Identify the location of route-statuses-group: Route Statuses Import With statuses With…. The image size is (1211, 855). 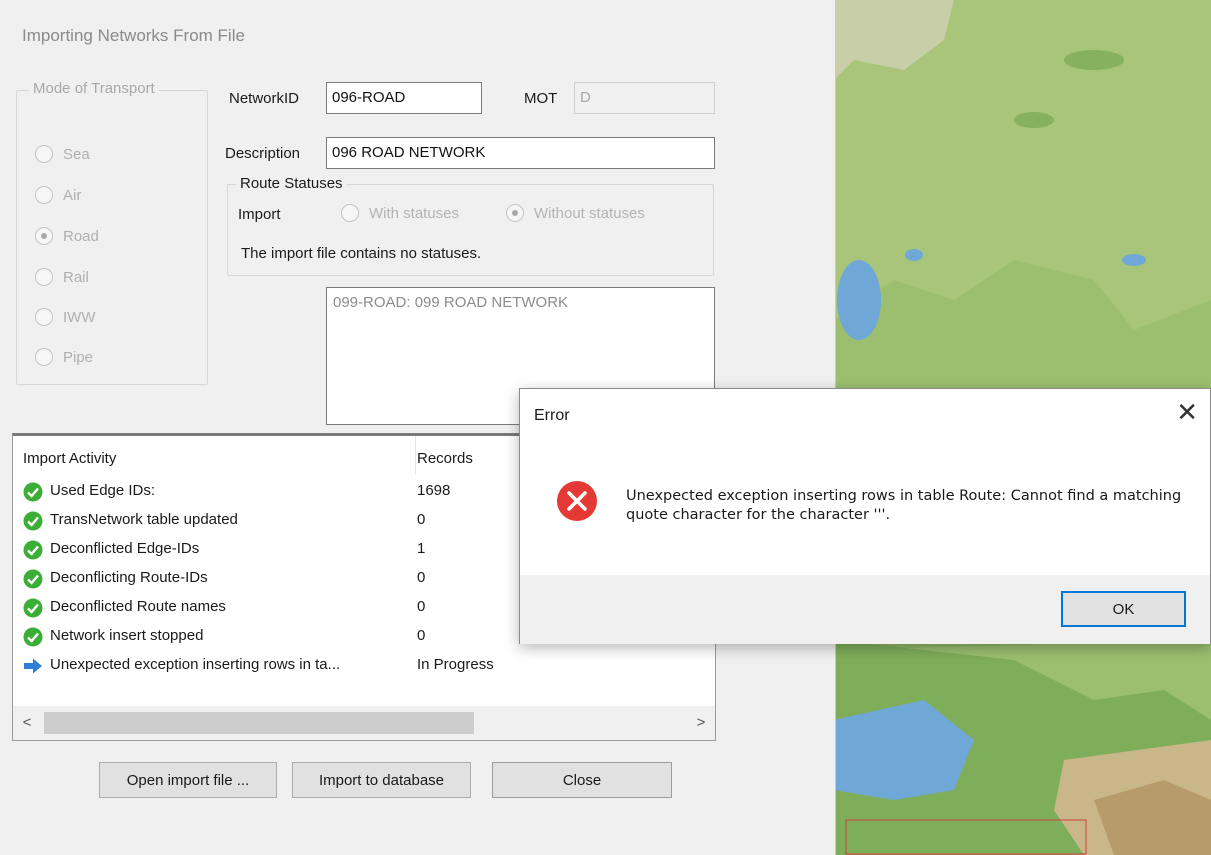
(470, 225).